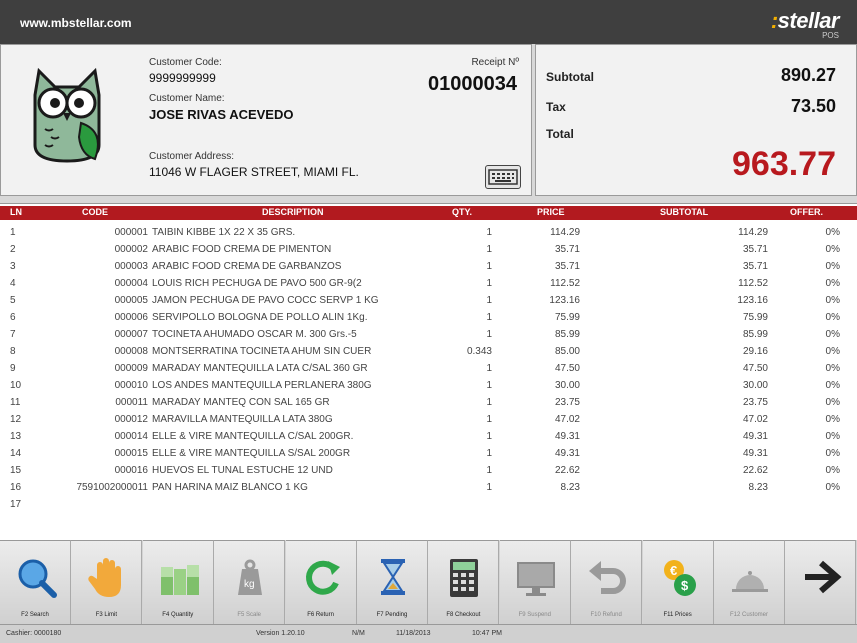  Describe the element at coordinates (758, 487) in the screenshot. I see `item-subtotal: 8.23` at that location.